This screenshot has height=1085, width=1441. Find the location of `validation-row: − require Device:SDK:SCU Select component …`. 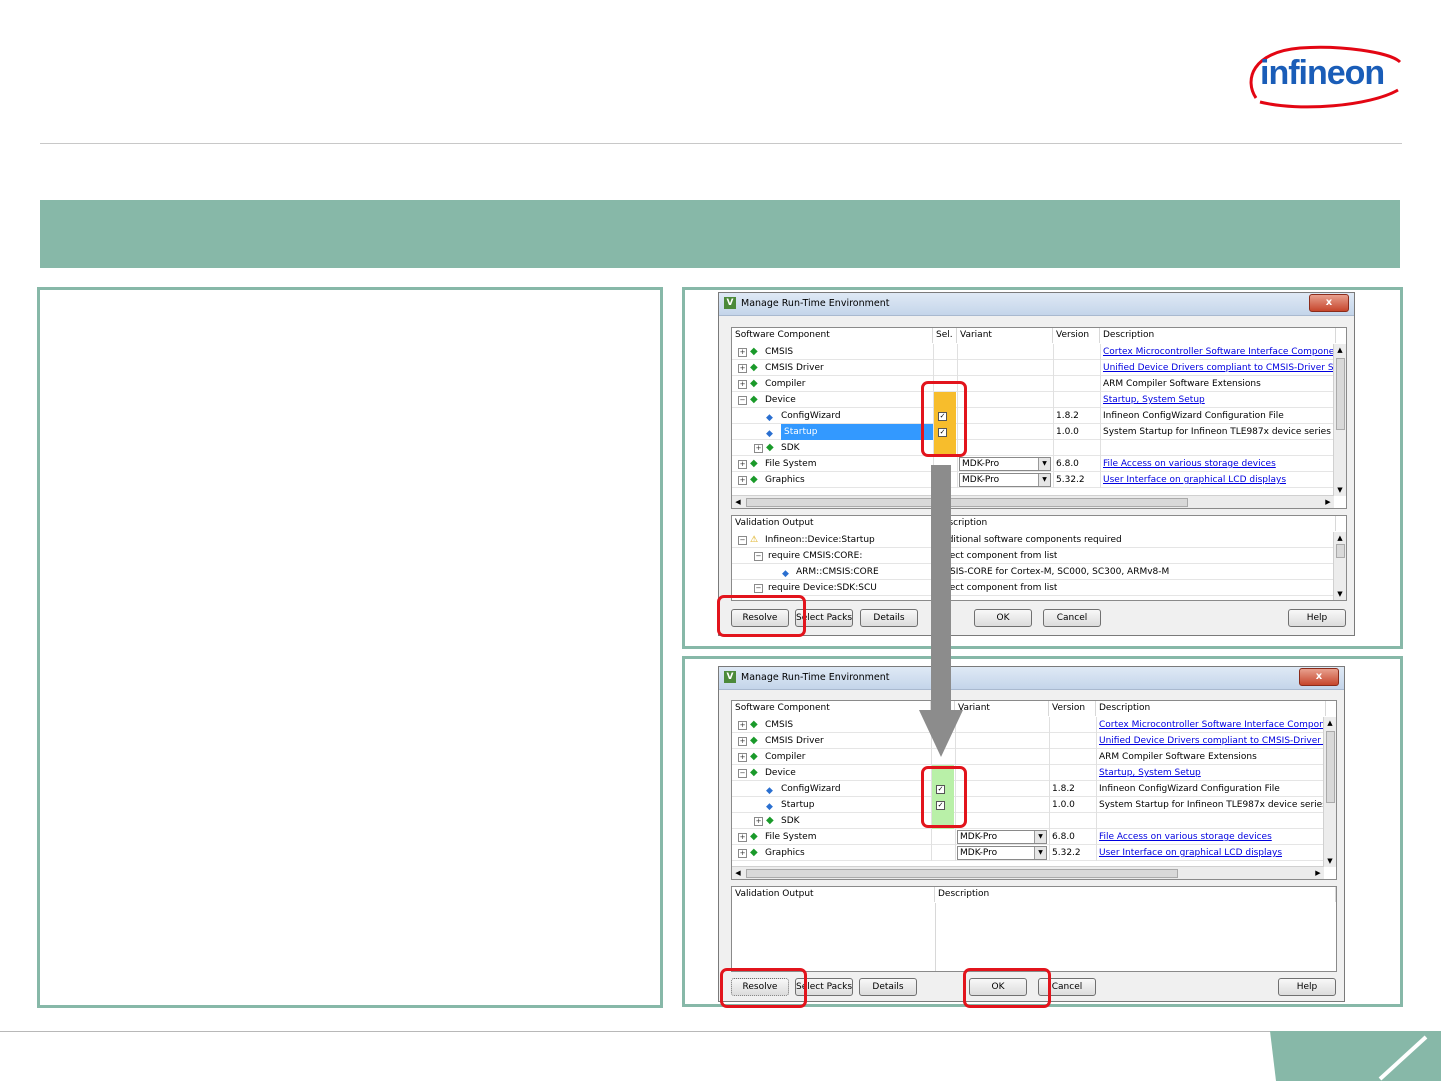

validation-row: − require Device:SDK:SCU Select component … is located at coordinates (1034, 588).